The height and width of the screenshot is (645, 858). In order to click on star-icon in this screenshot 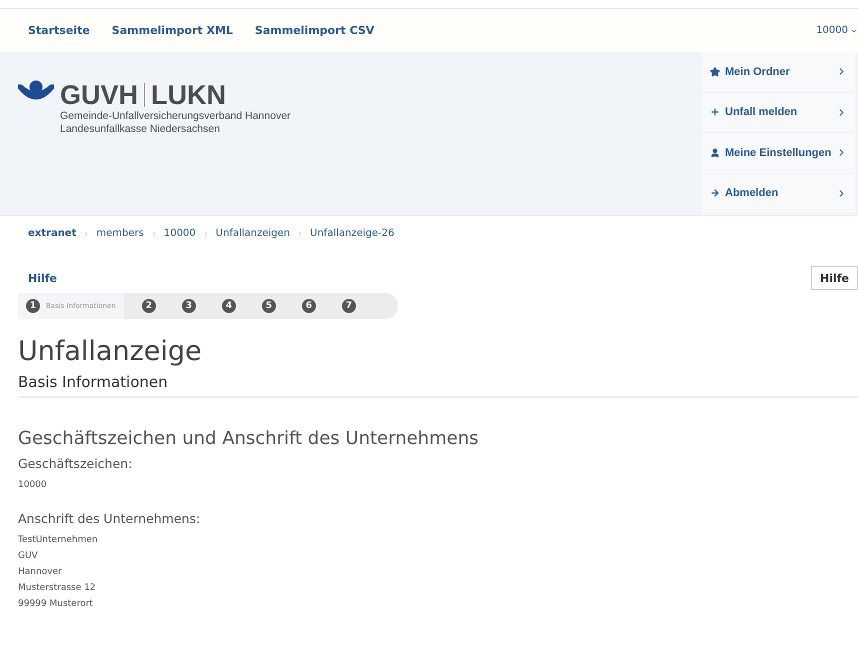, I will do `click(715, 71)`.